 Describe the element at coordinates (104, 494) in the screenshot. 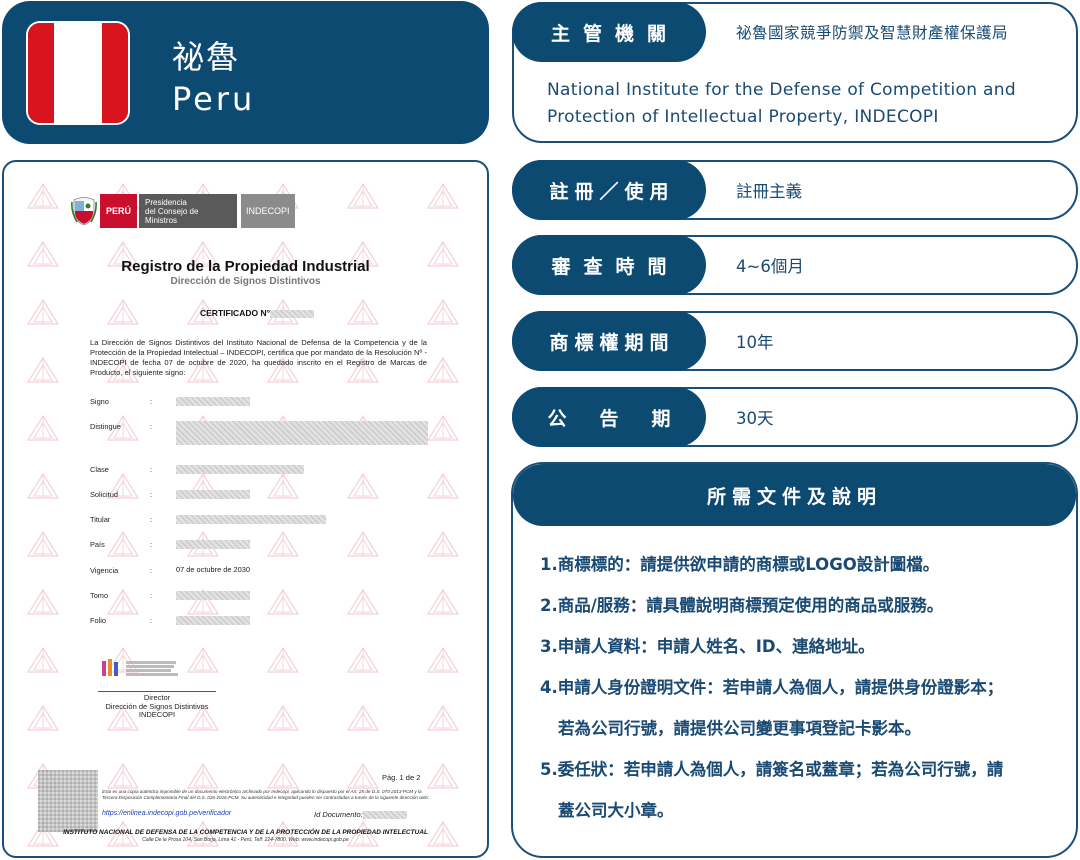

I see `field-label: Solicitud` at that location.